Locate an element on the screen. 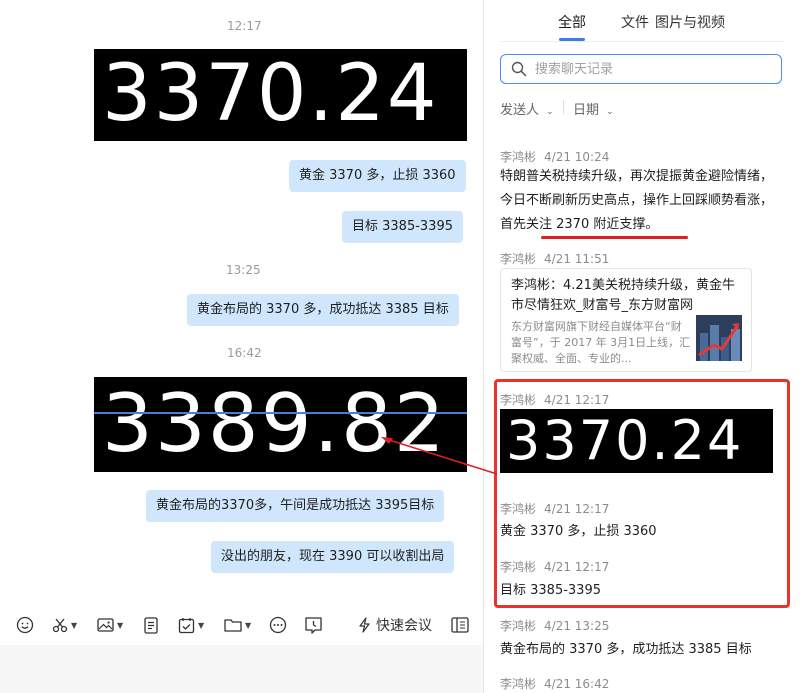  image-message: 3389.82 is located at coordinates (280, 424).